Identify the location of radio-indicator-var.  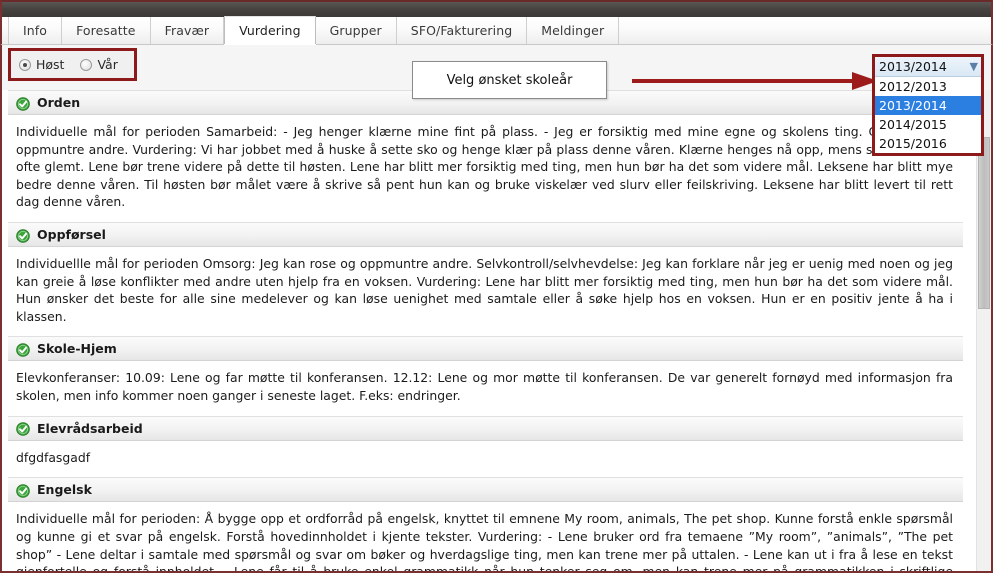
(86, 64).